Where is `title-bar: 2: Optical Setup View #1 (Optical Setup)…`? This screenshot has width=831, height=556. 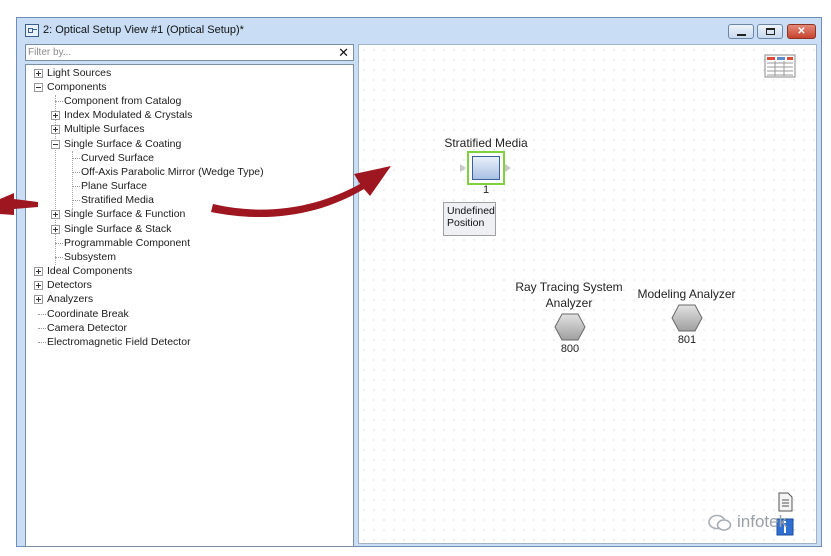
title-bar: 2: Optical Setup View #1 (Optical Setup)… is located at coordinates (419, 31).